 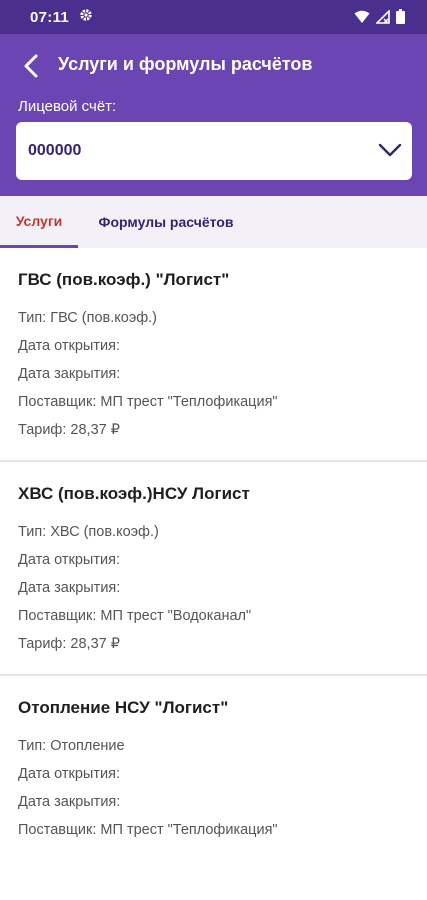 I want to click on service-type: Тип: Отопление, so click(x=71, y=746).